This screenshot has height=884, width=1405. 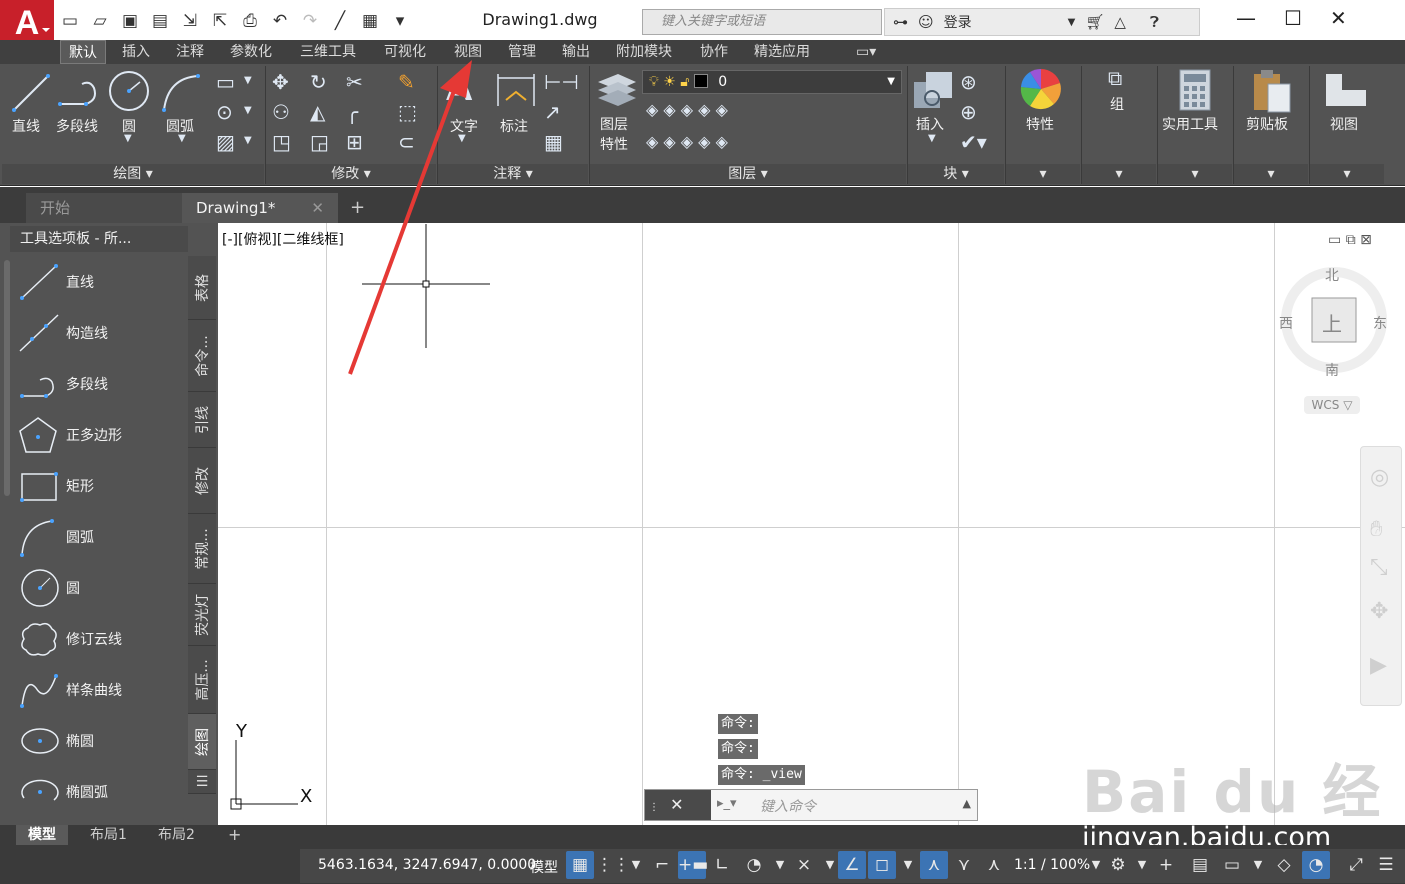 I want to click on help-icon: ❓︎, so click(x=1154, y=22).